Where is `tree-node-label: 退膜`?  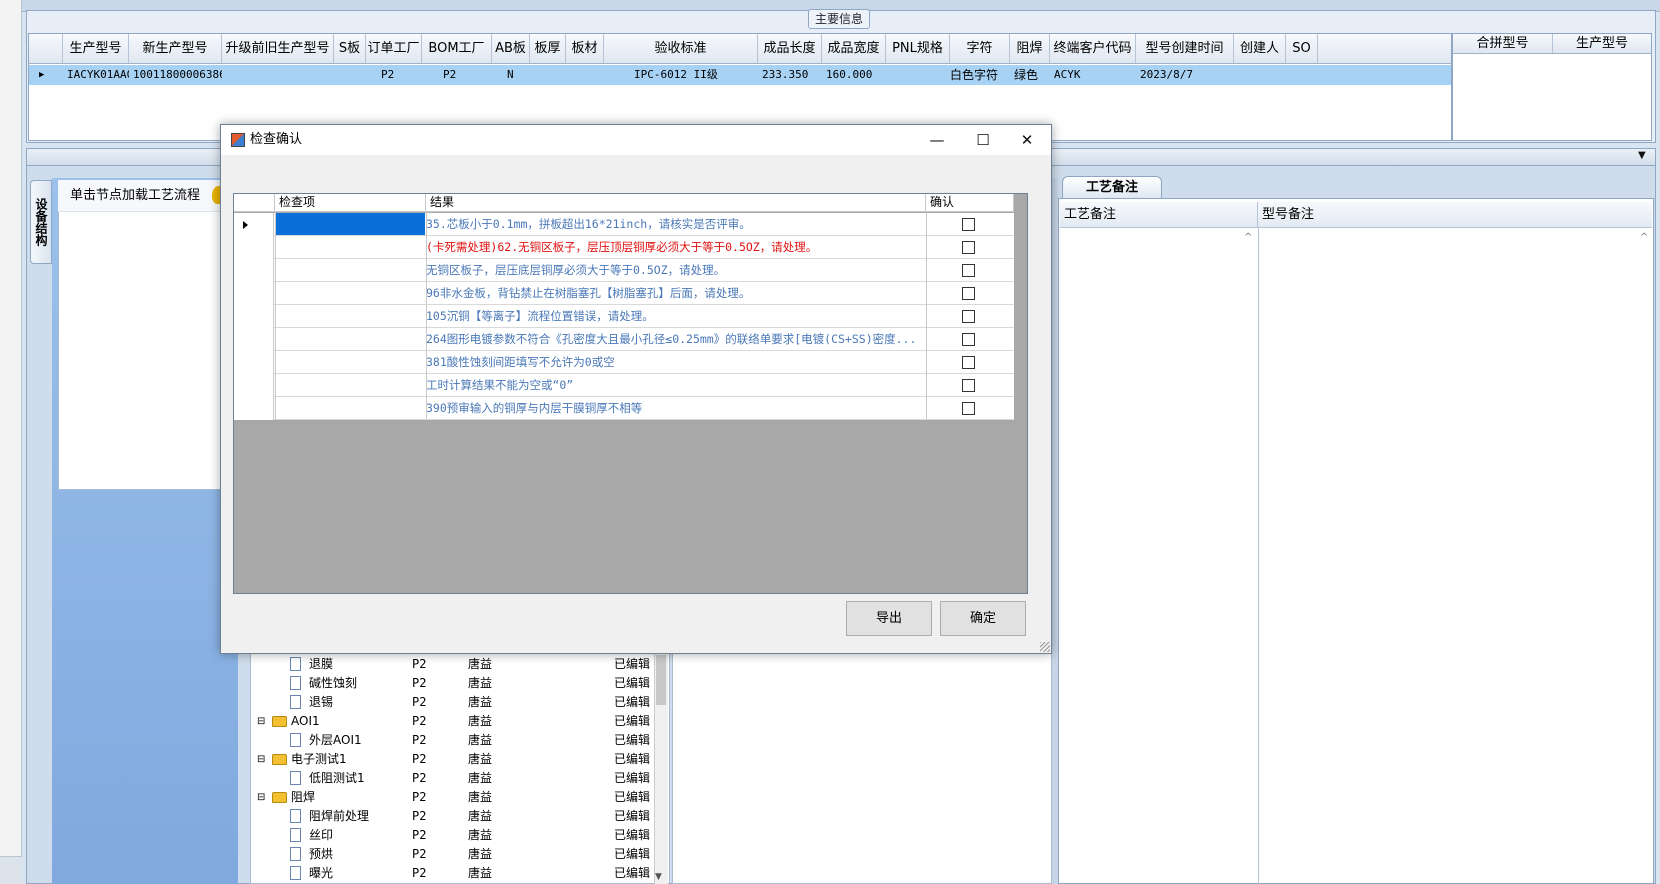
tree-node-label: 退膜 is located at coordinates (321, 664).